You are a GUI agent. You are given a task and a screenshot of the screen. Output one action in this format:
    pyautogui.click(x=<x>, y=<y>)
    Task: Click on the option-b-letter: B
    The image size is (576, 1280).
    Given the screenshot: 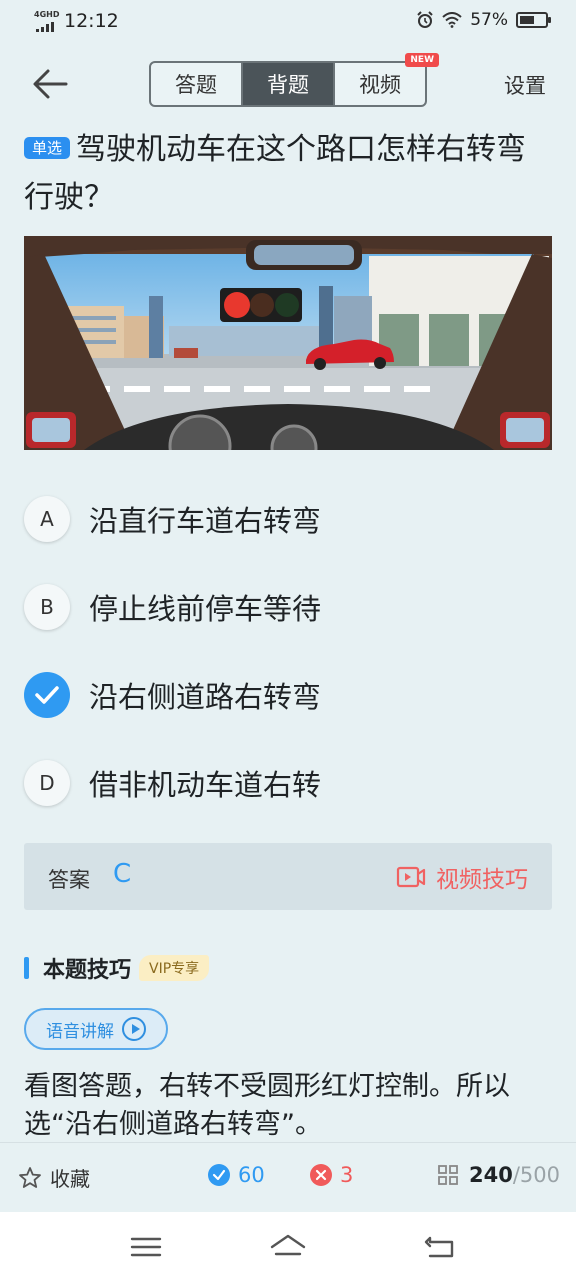 What is the action you would take?
    pyautogui.click(x=47, y=607)
    